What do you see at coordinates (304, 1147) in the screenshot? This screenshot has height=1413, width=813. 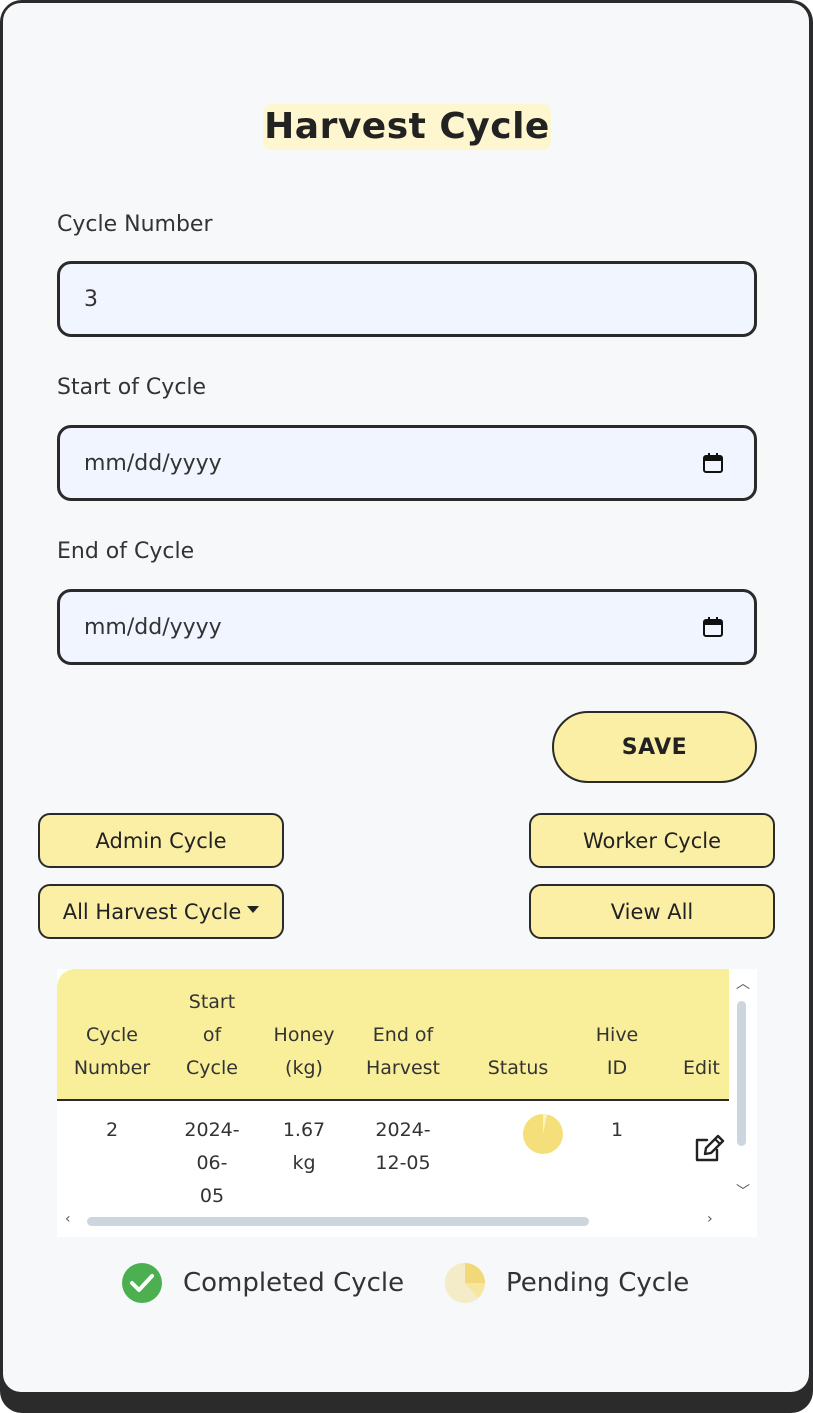 I see `cell-honey: 1.67 kg` at bounding box center [304, 1147].